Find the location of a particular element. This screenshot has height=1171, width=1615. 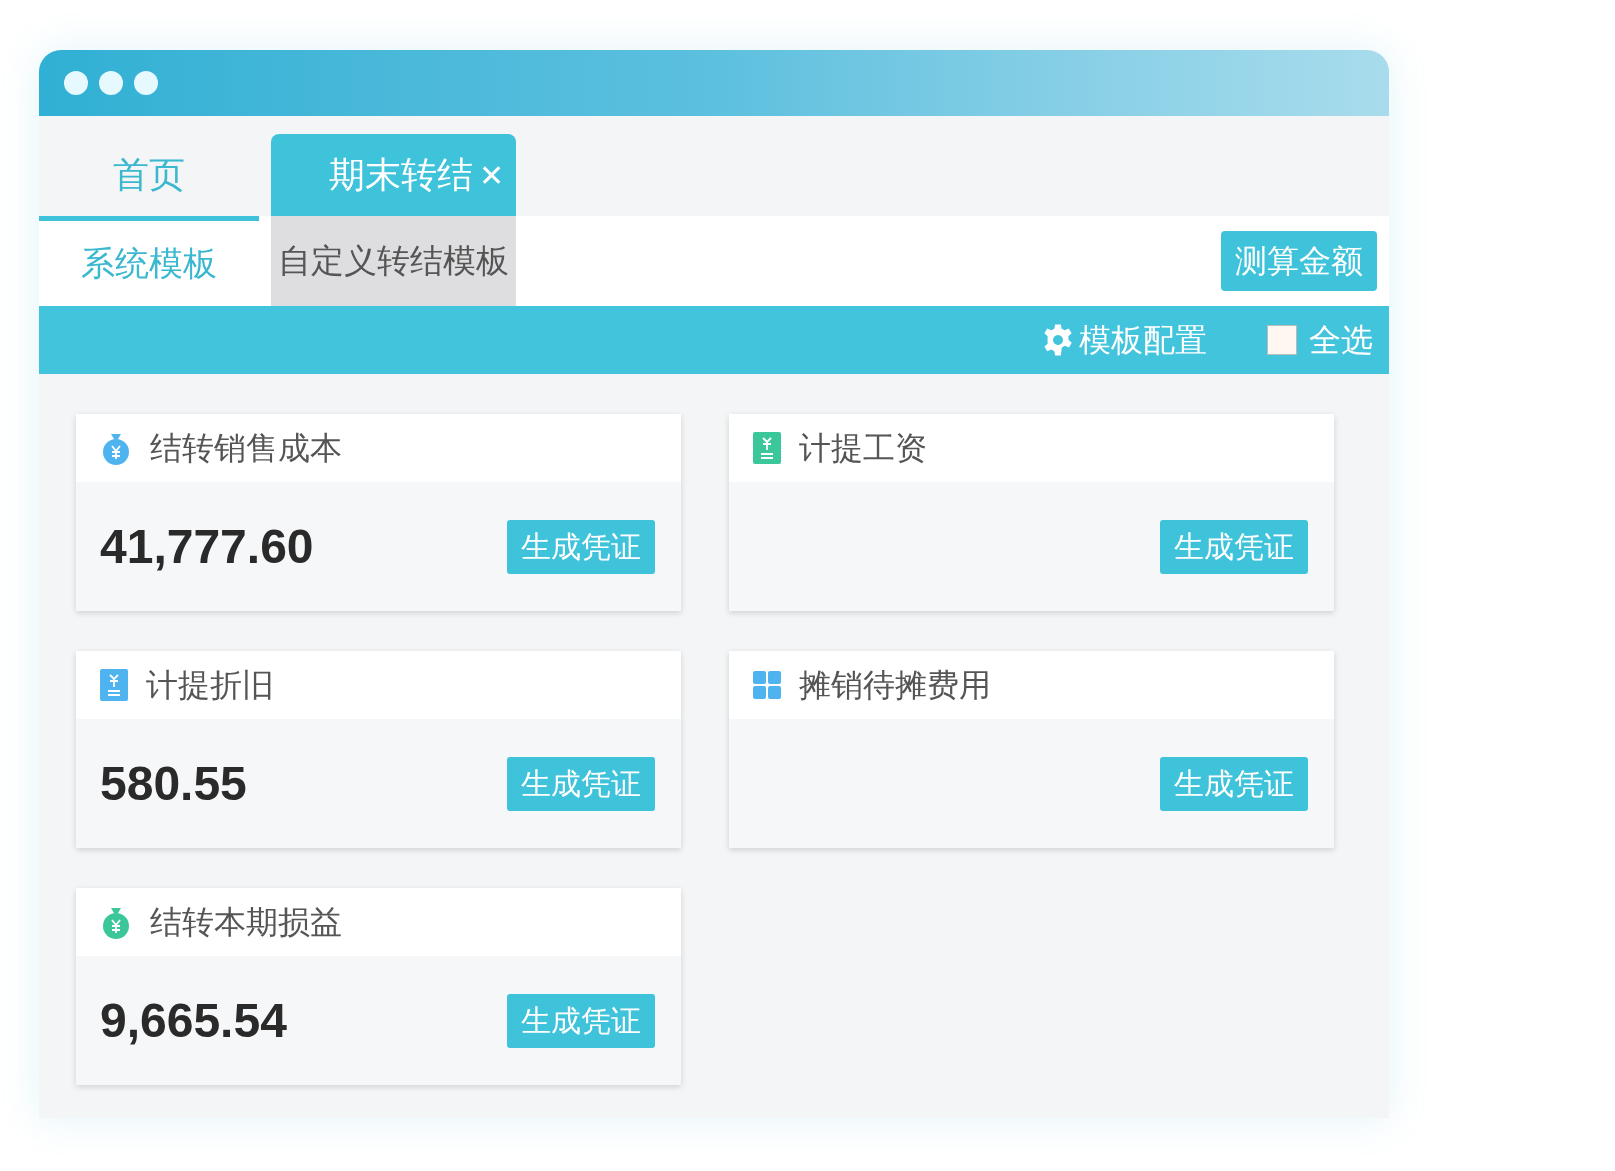

tab: 首页 is located at coordinates (149, 175).